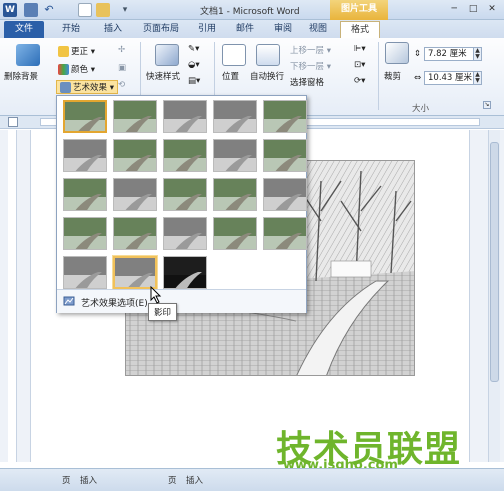 Image resolution: width=504 pixels, height=491 pixels. What do you see at coordinates (122, 68) in the screenshot?
I see `change-picture-icon: ▣` at bounding box center [122, 68].